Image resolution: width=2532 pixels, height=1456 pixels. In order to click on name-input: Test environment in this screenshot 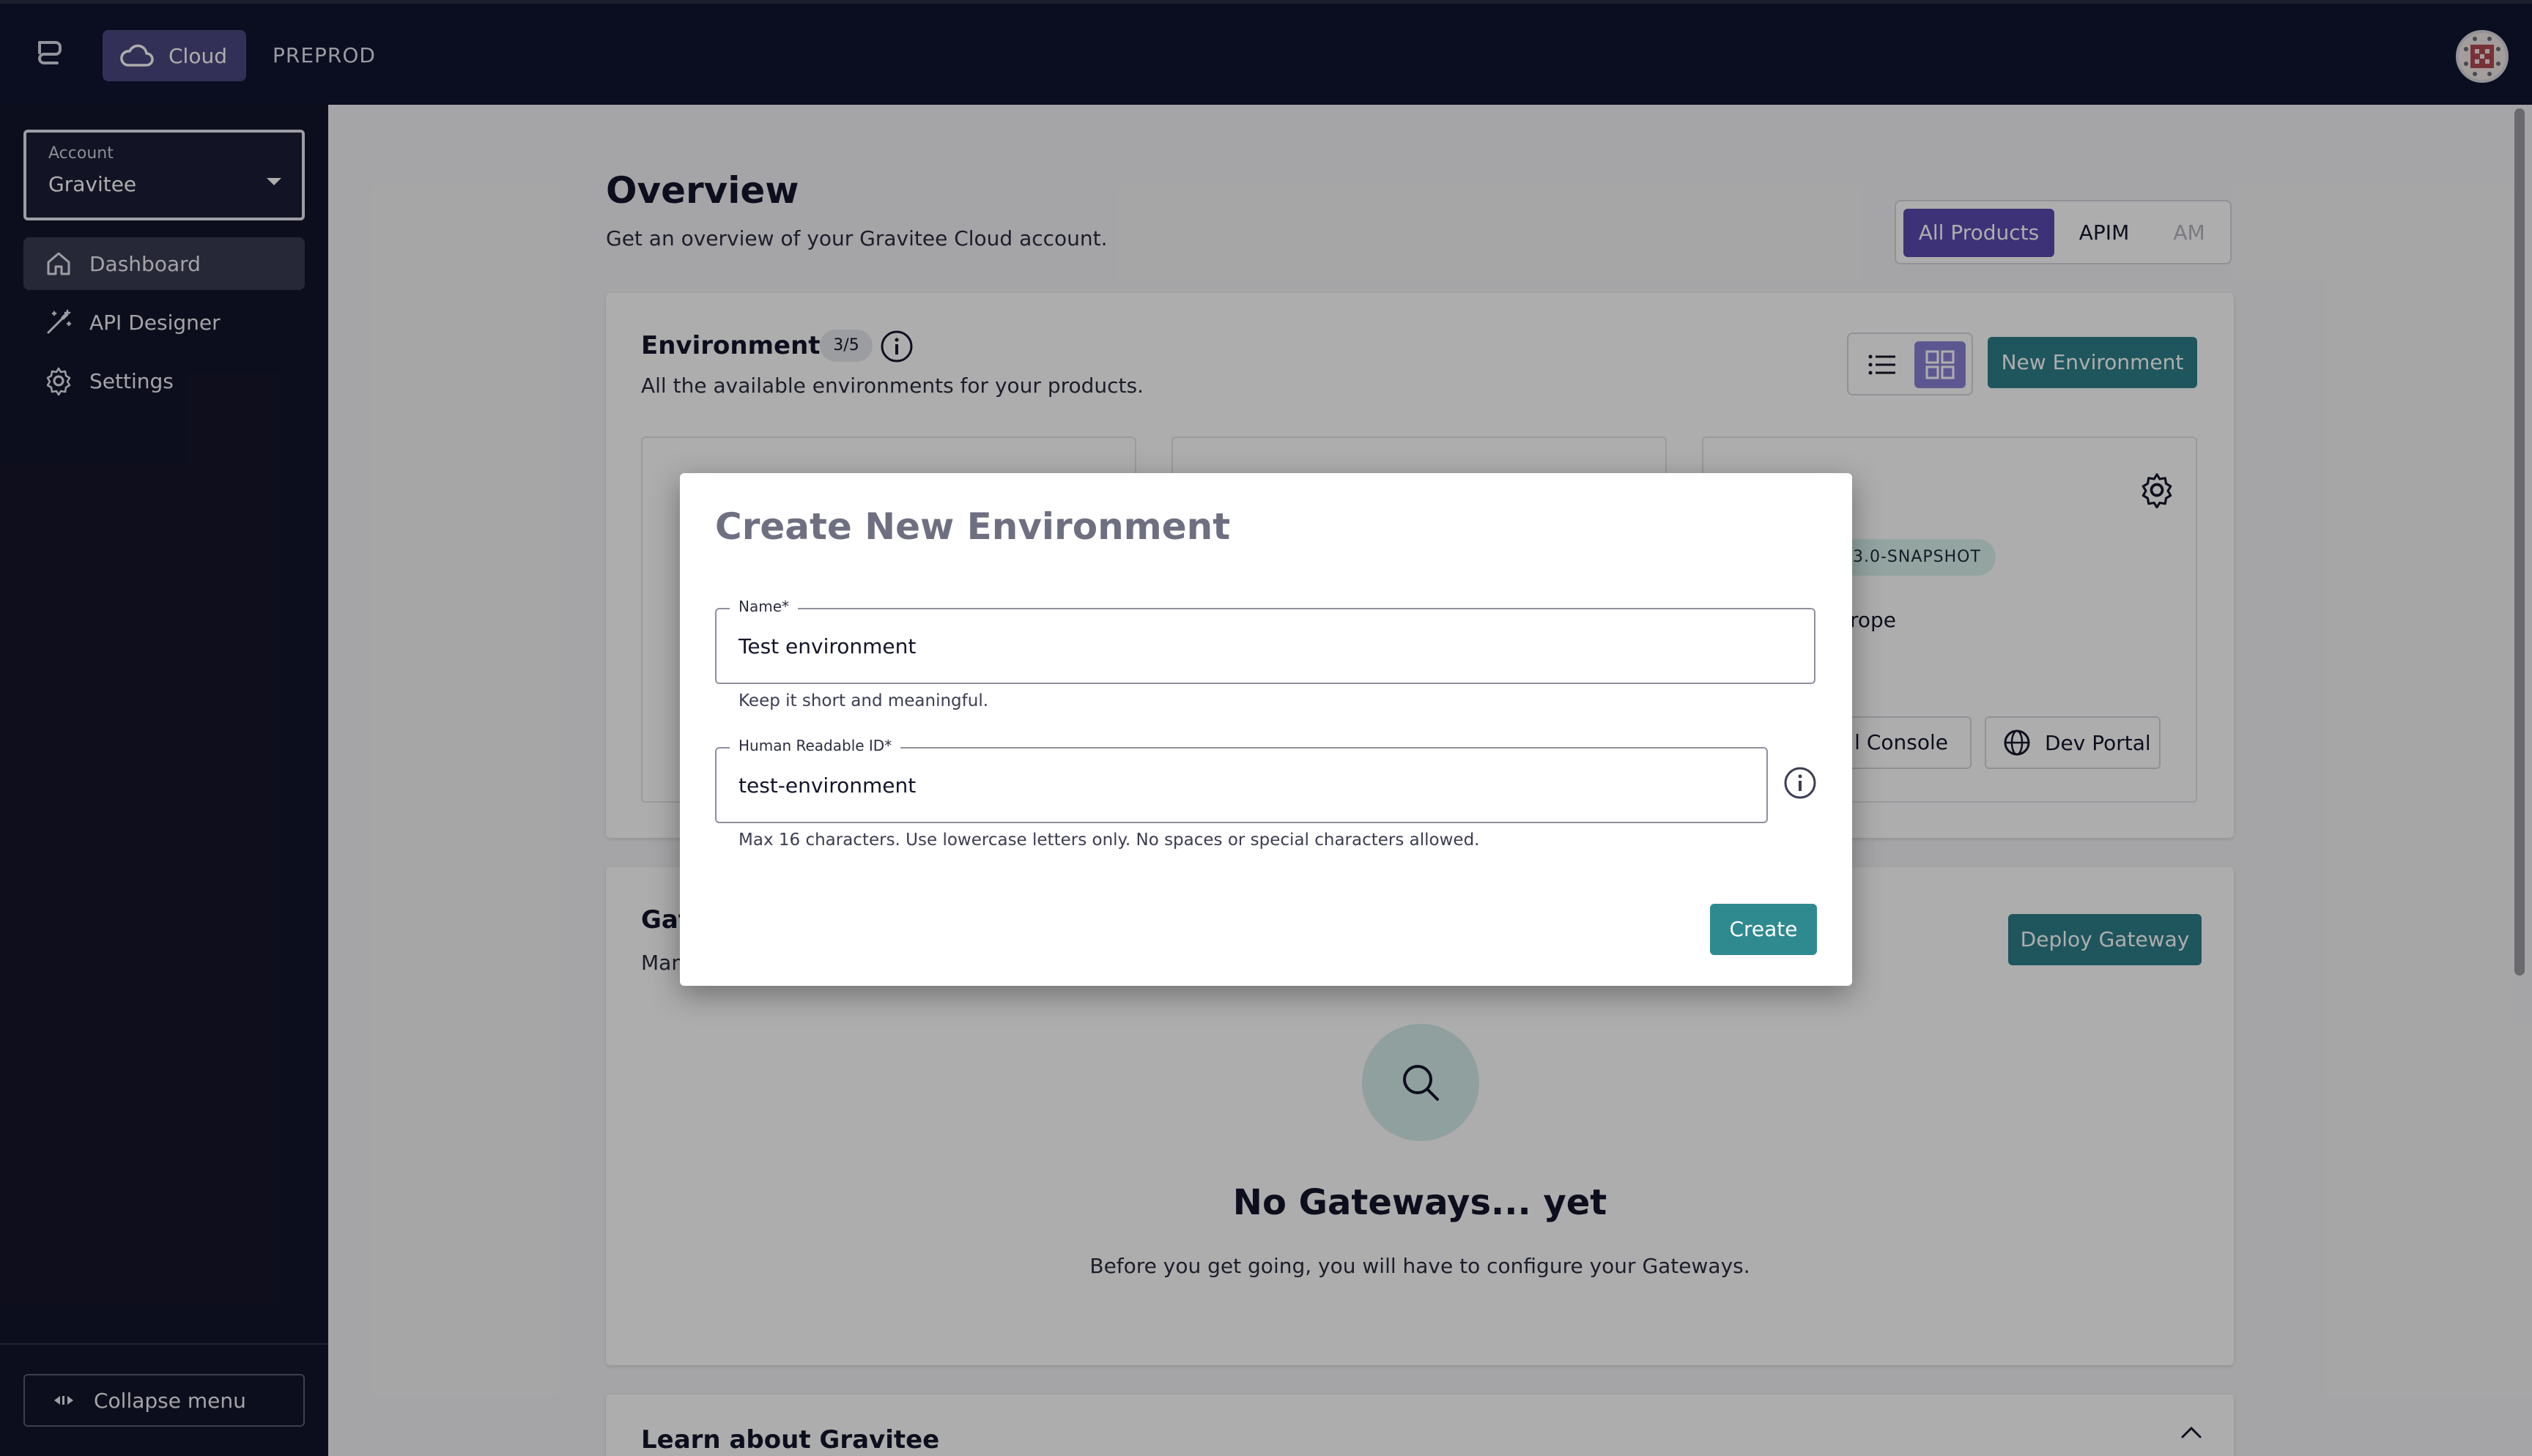, I will do `click(827, 646)`.